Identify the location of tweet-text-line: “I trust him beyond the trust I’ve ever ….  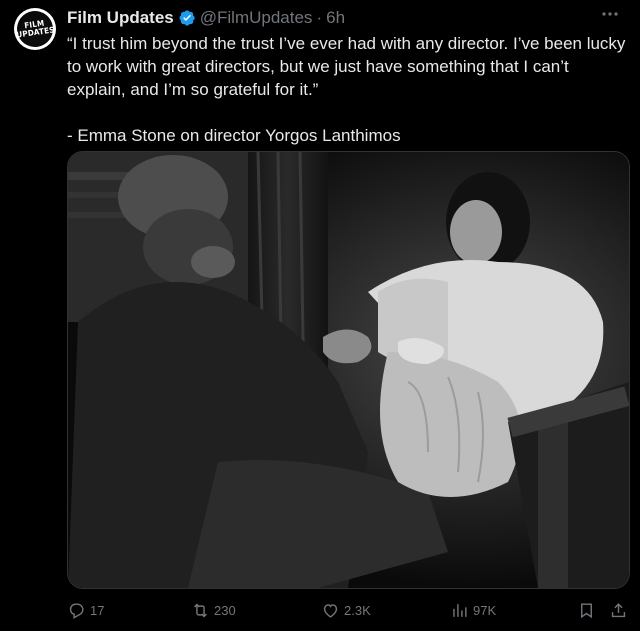
(346, 43).